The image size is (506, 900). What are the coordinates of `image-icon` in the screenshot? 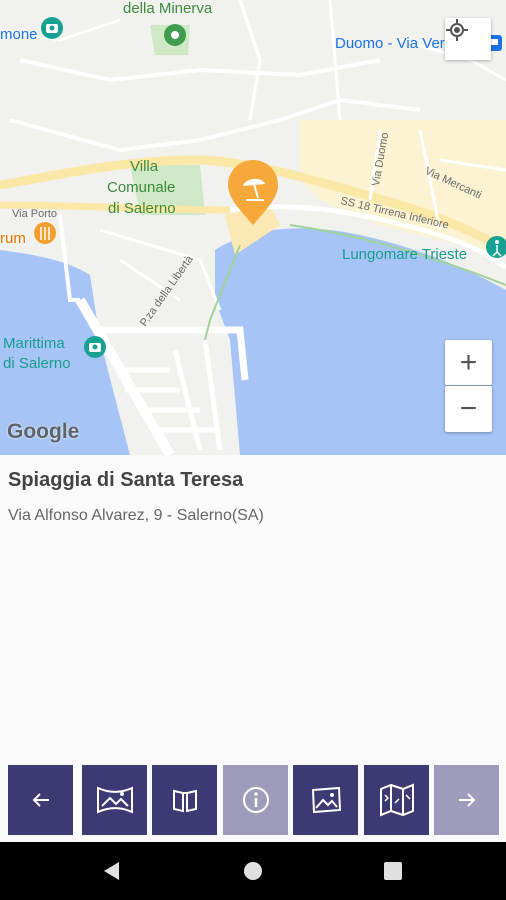 It's located at (326, 800).